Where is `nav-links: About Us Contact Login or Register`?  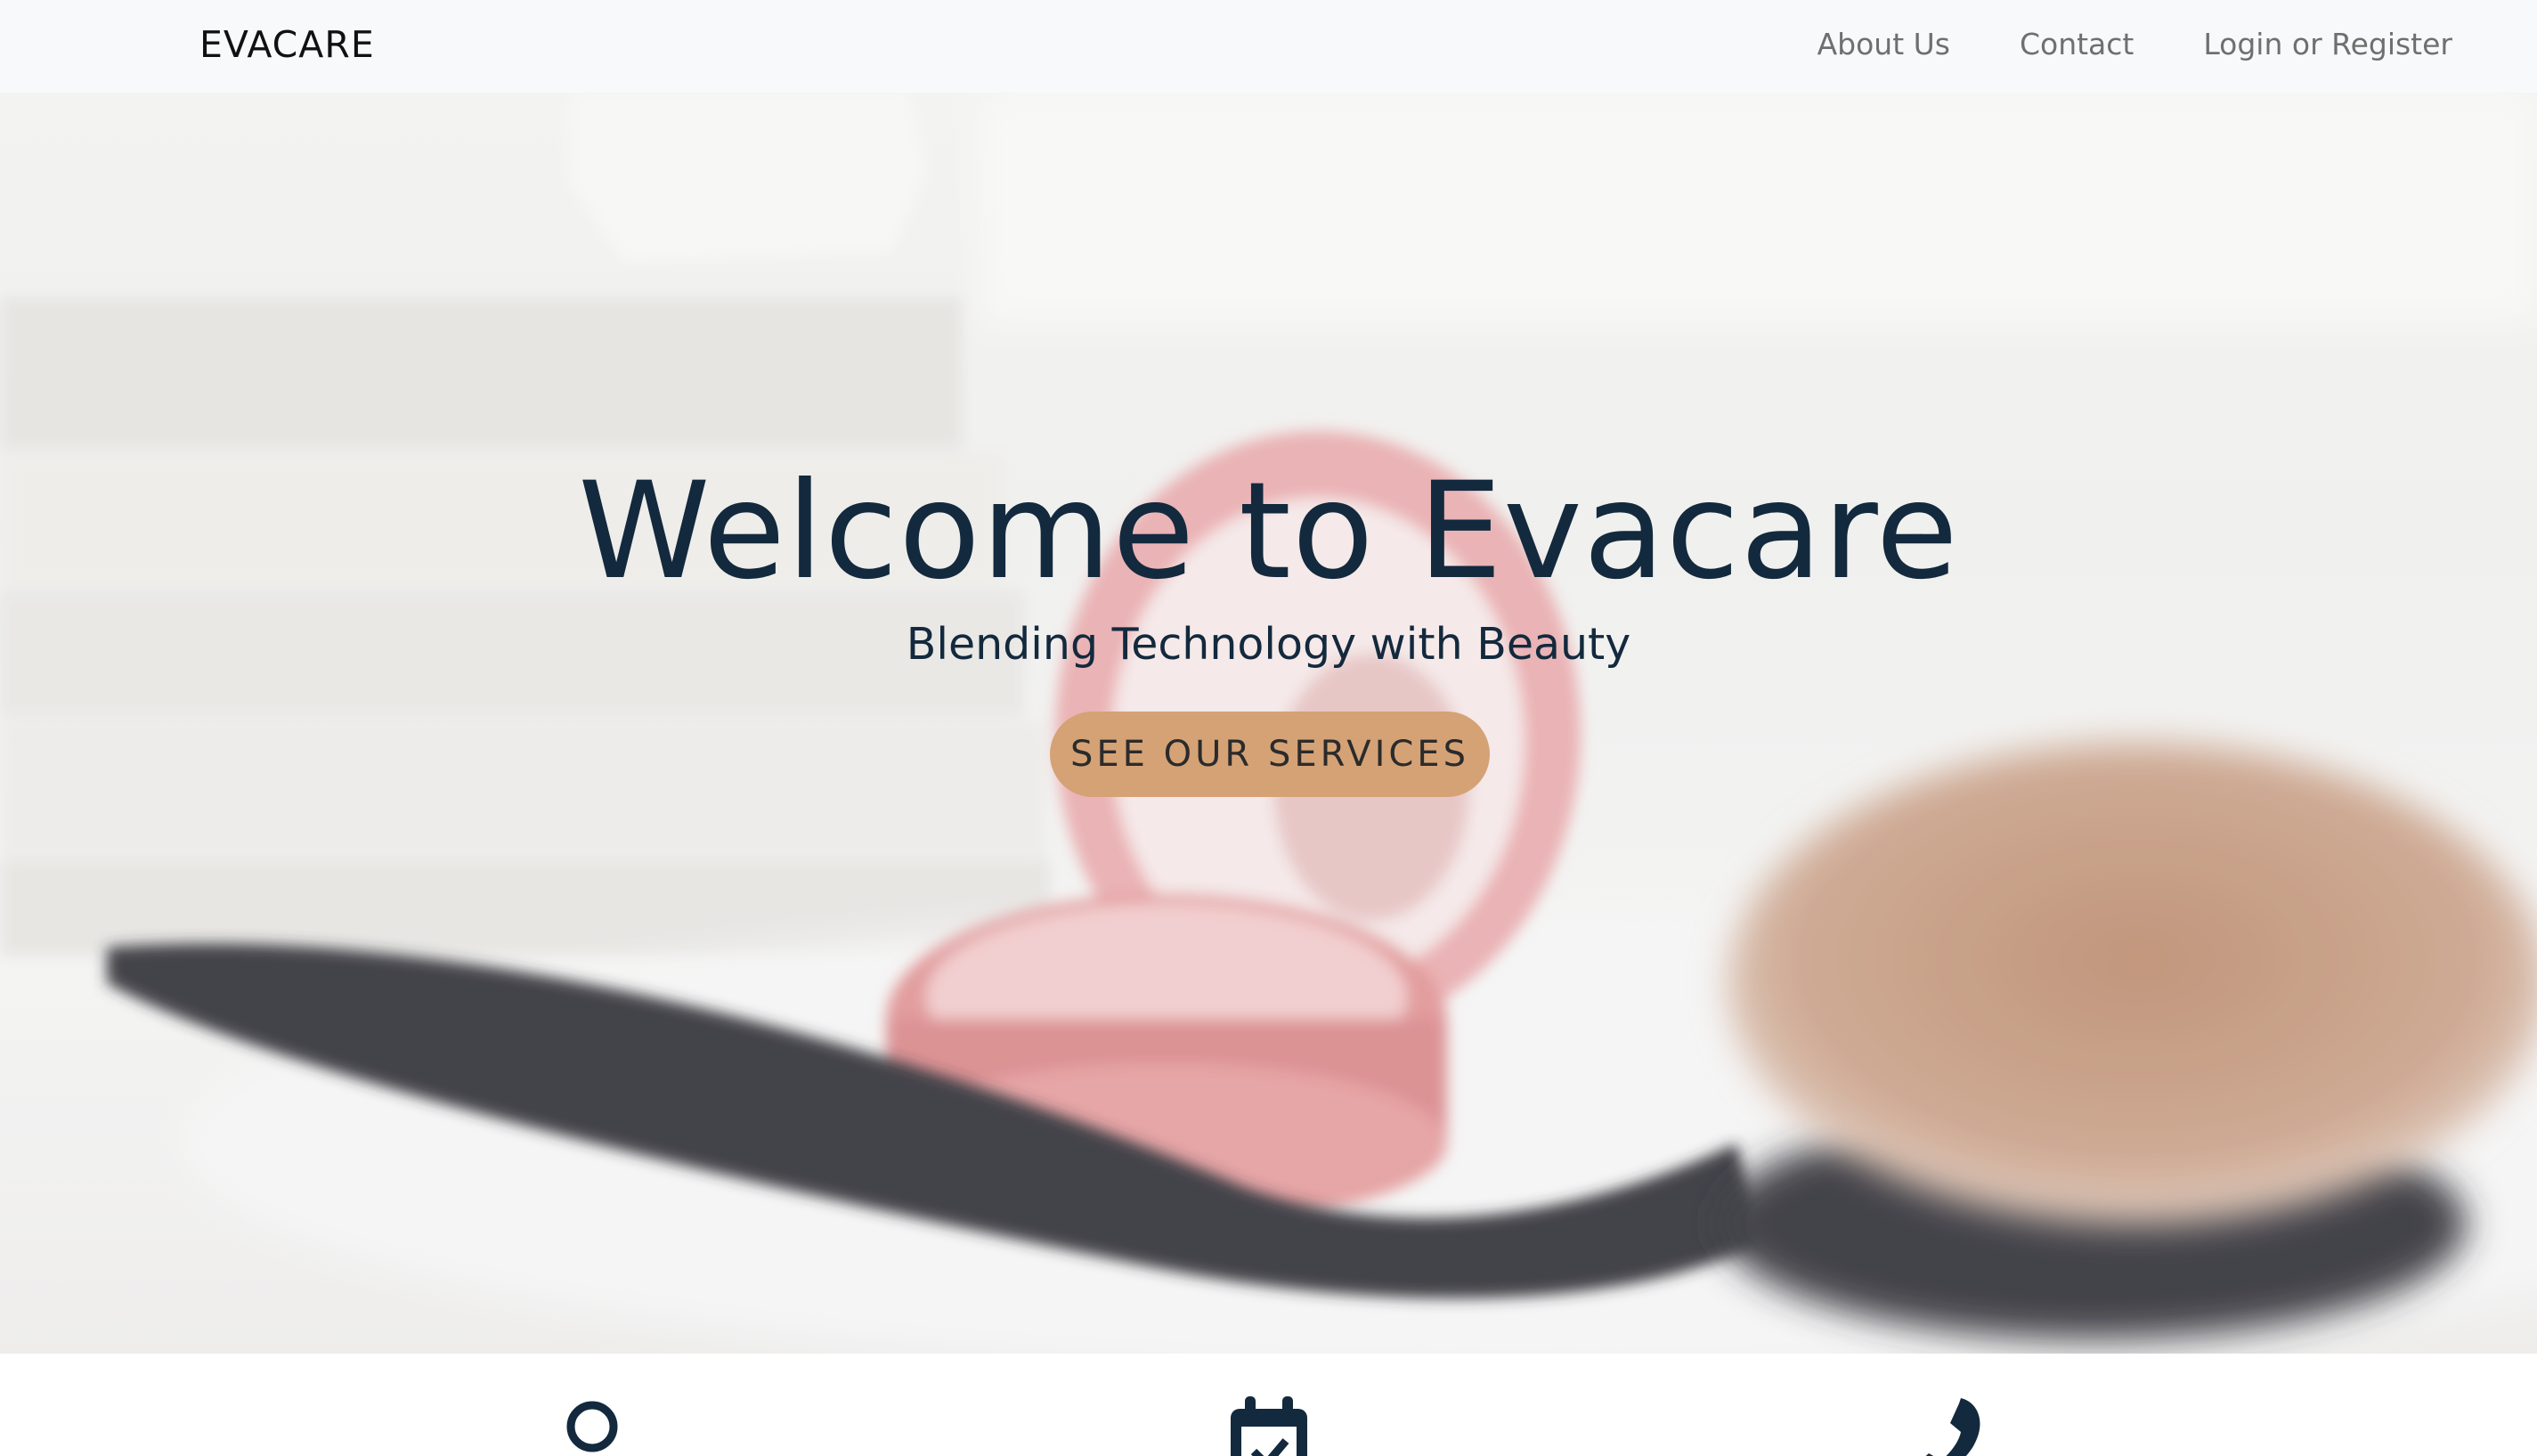 nav-links: About Us Contact Login or Register is located at coordinates (2134, 44).